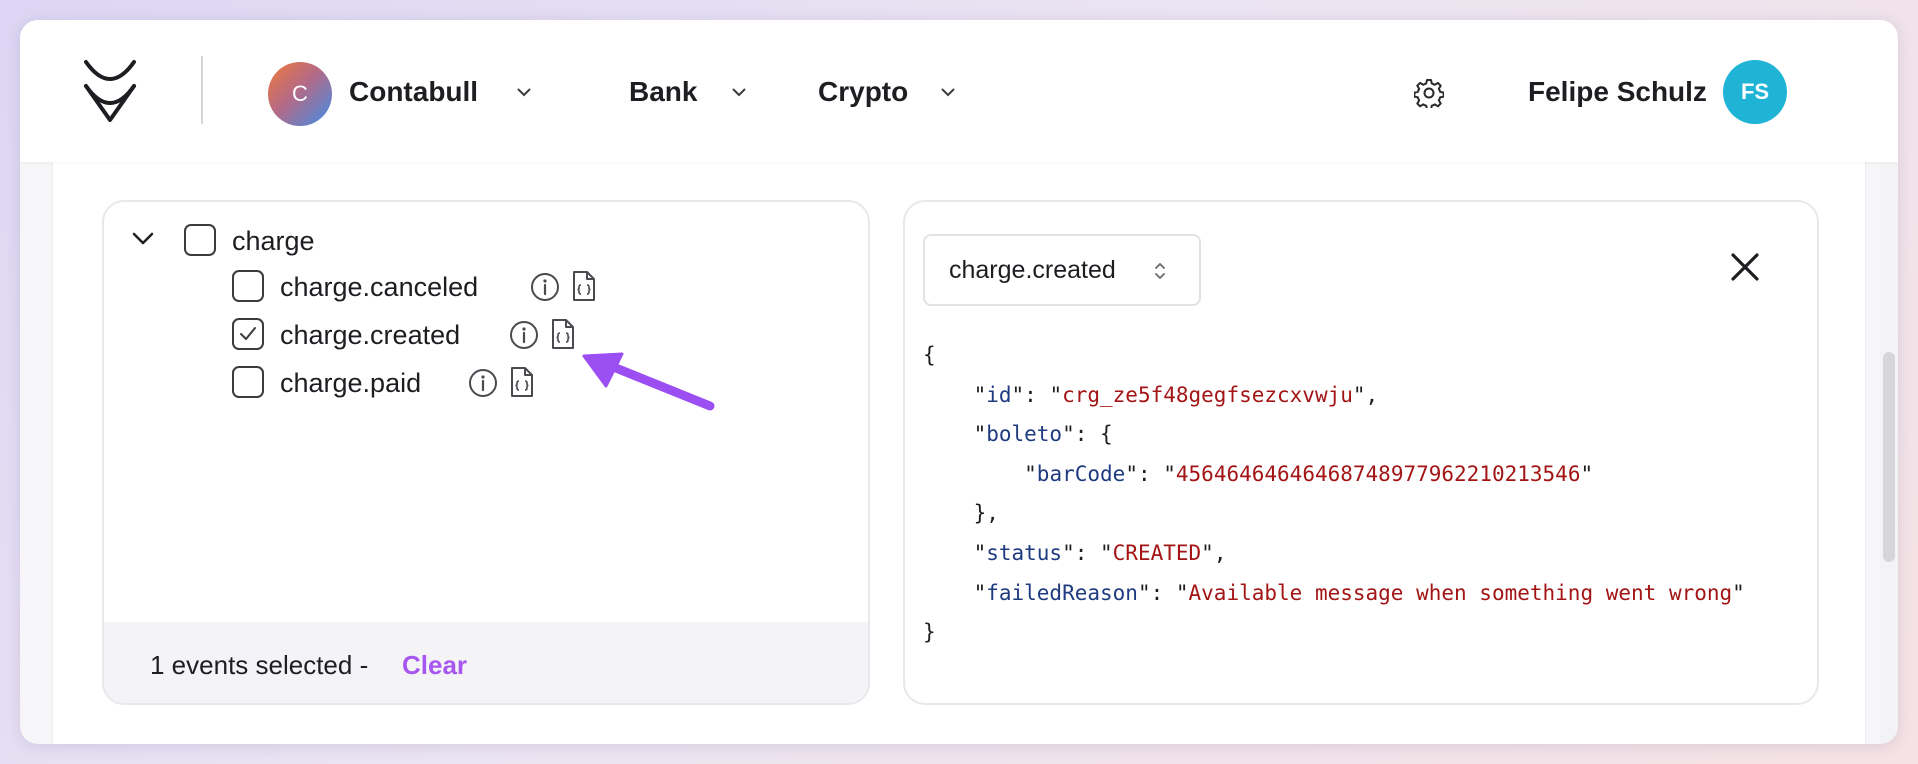 This screenshot has width=1918, height=764. Describe the element at coordinates (1745, 267) in the screenshot. I see `close-icon` at that location.